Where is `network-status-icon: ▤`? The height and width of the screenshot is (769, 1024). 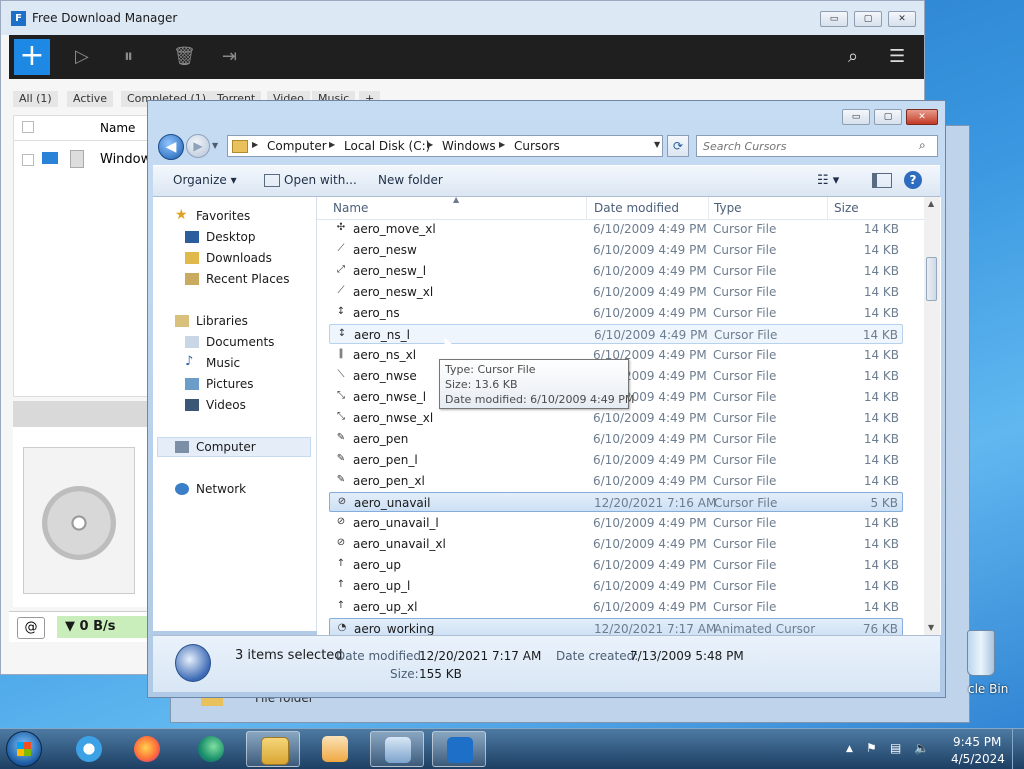 network-status-icon: ▤ is located at coordinates (895, 748).